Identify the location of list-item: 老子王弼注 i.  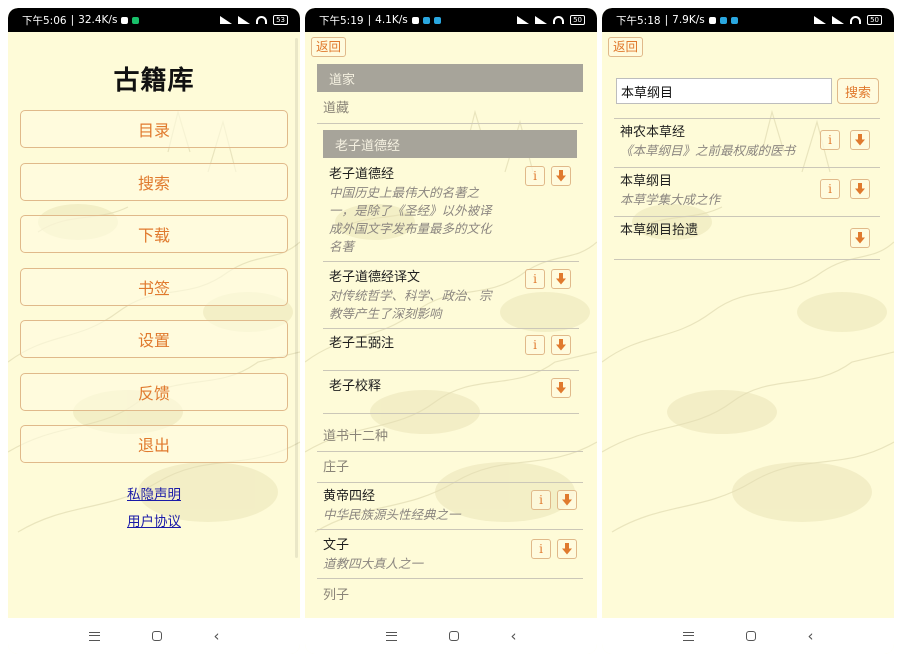
(451, 353).